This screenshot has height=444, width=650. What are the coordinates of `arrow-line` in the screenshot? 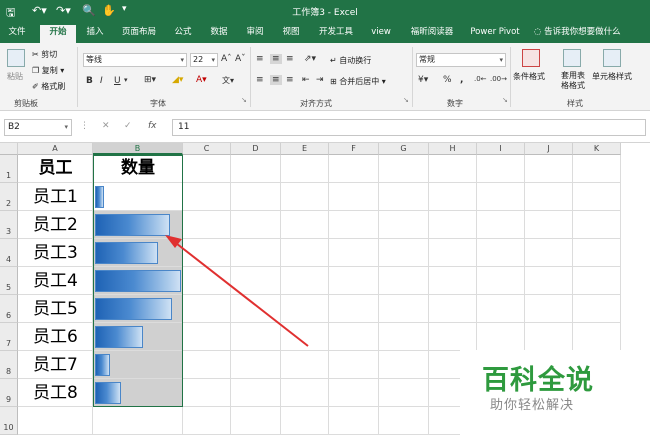 It's located at (240, 293).